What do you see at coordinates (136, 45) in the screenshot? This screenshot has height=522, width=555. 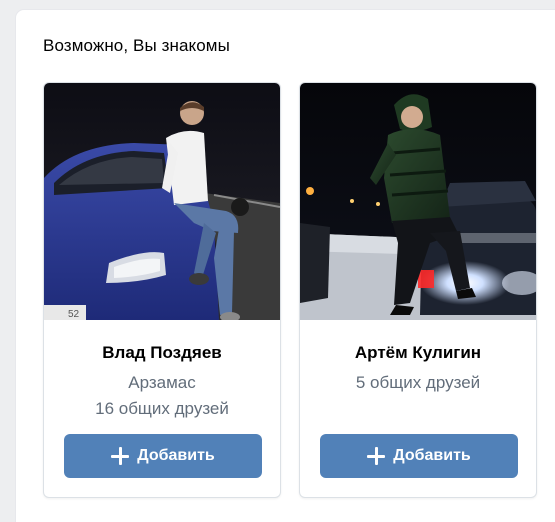 I see `section-title: Возможно, Вы знакомы` at bounding box center [136, 45].